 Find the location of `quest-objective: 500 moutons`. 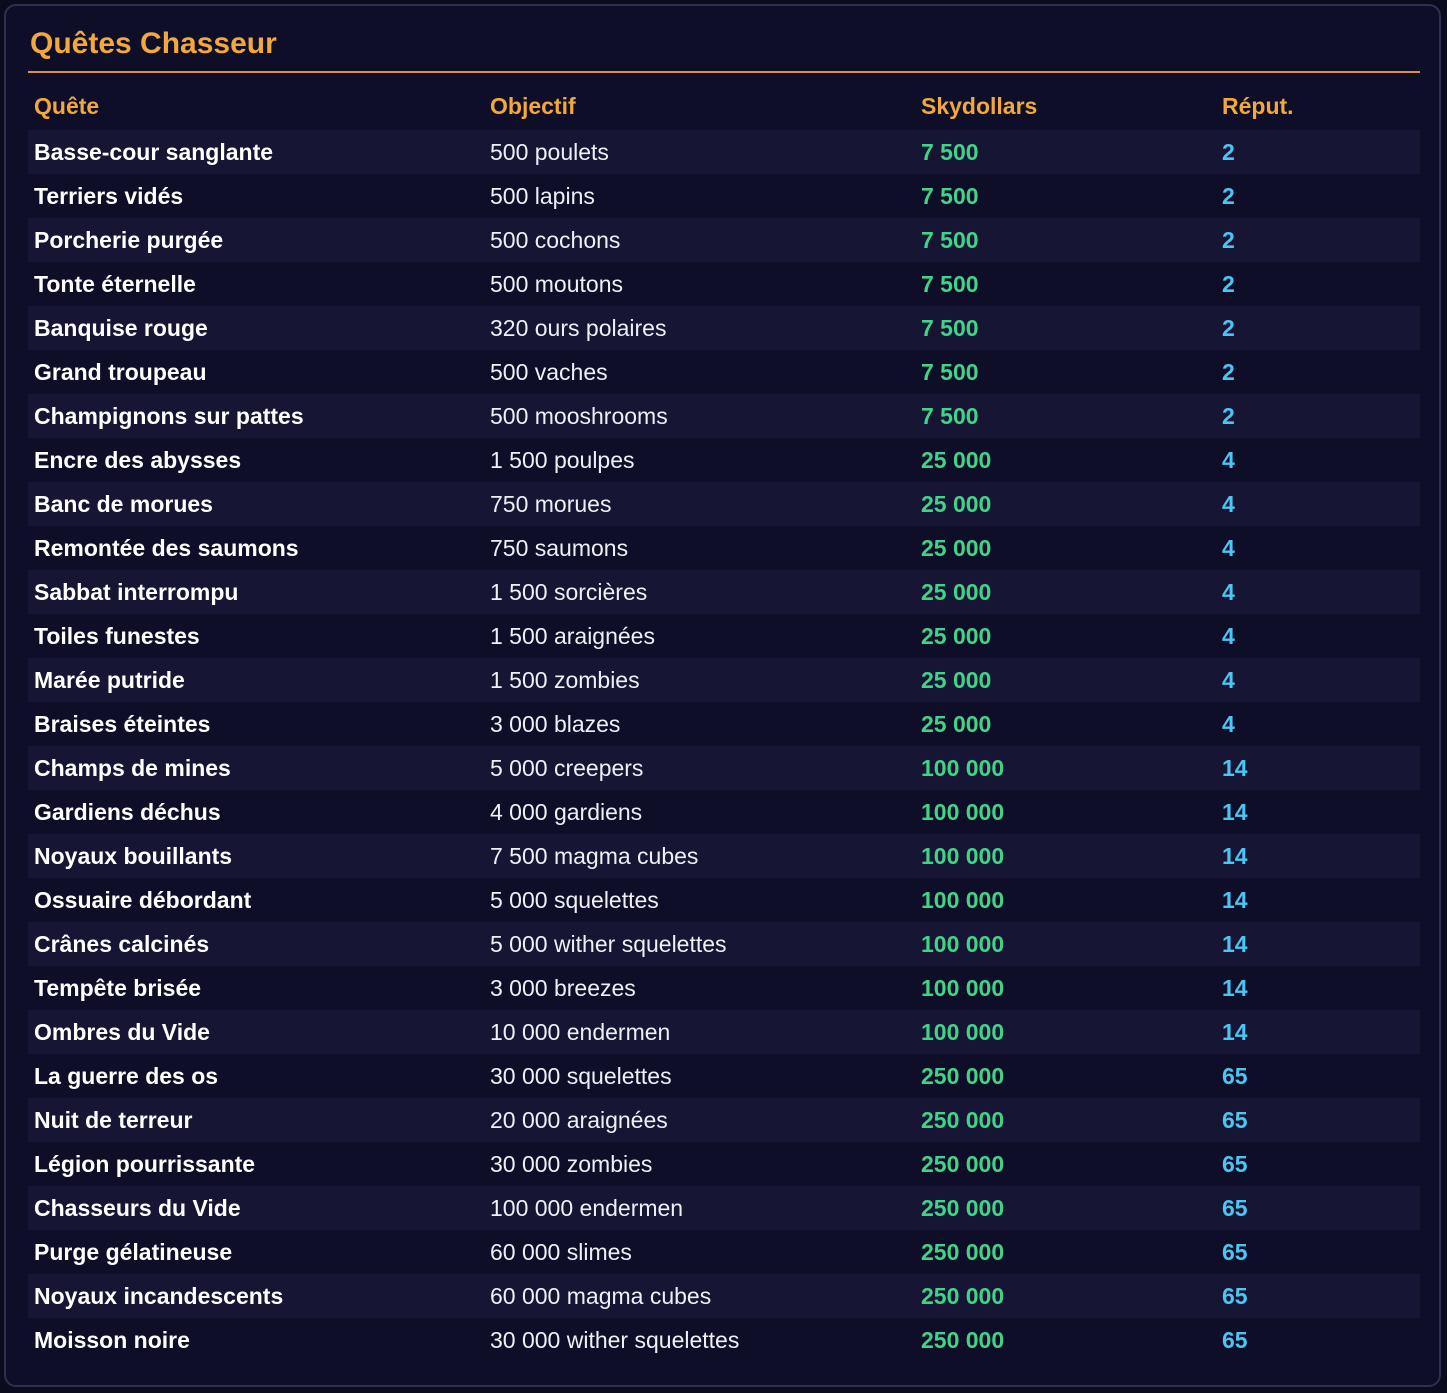

quest-objective: 500 moutons is located at coordinates (556, 283).